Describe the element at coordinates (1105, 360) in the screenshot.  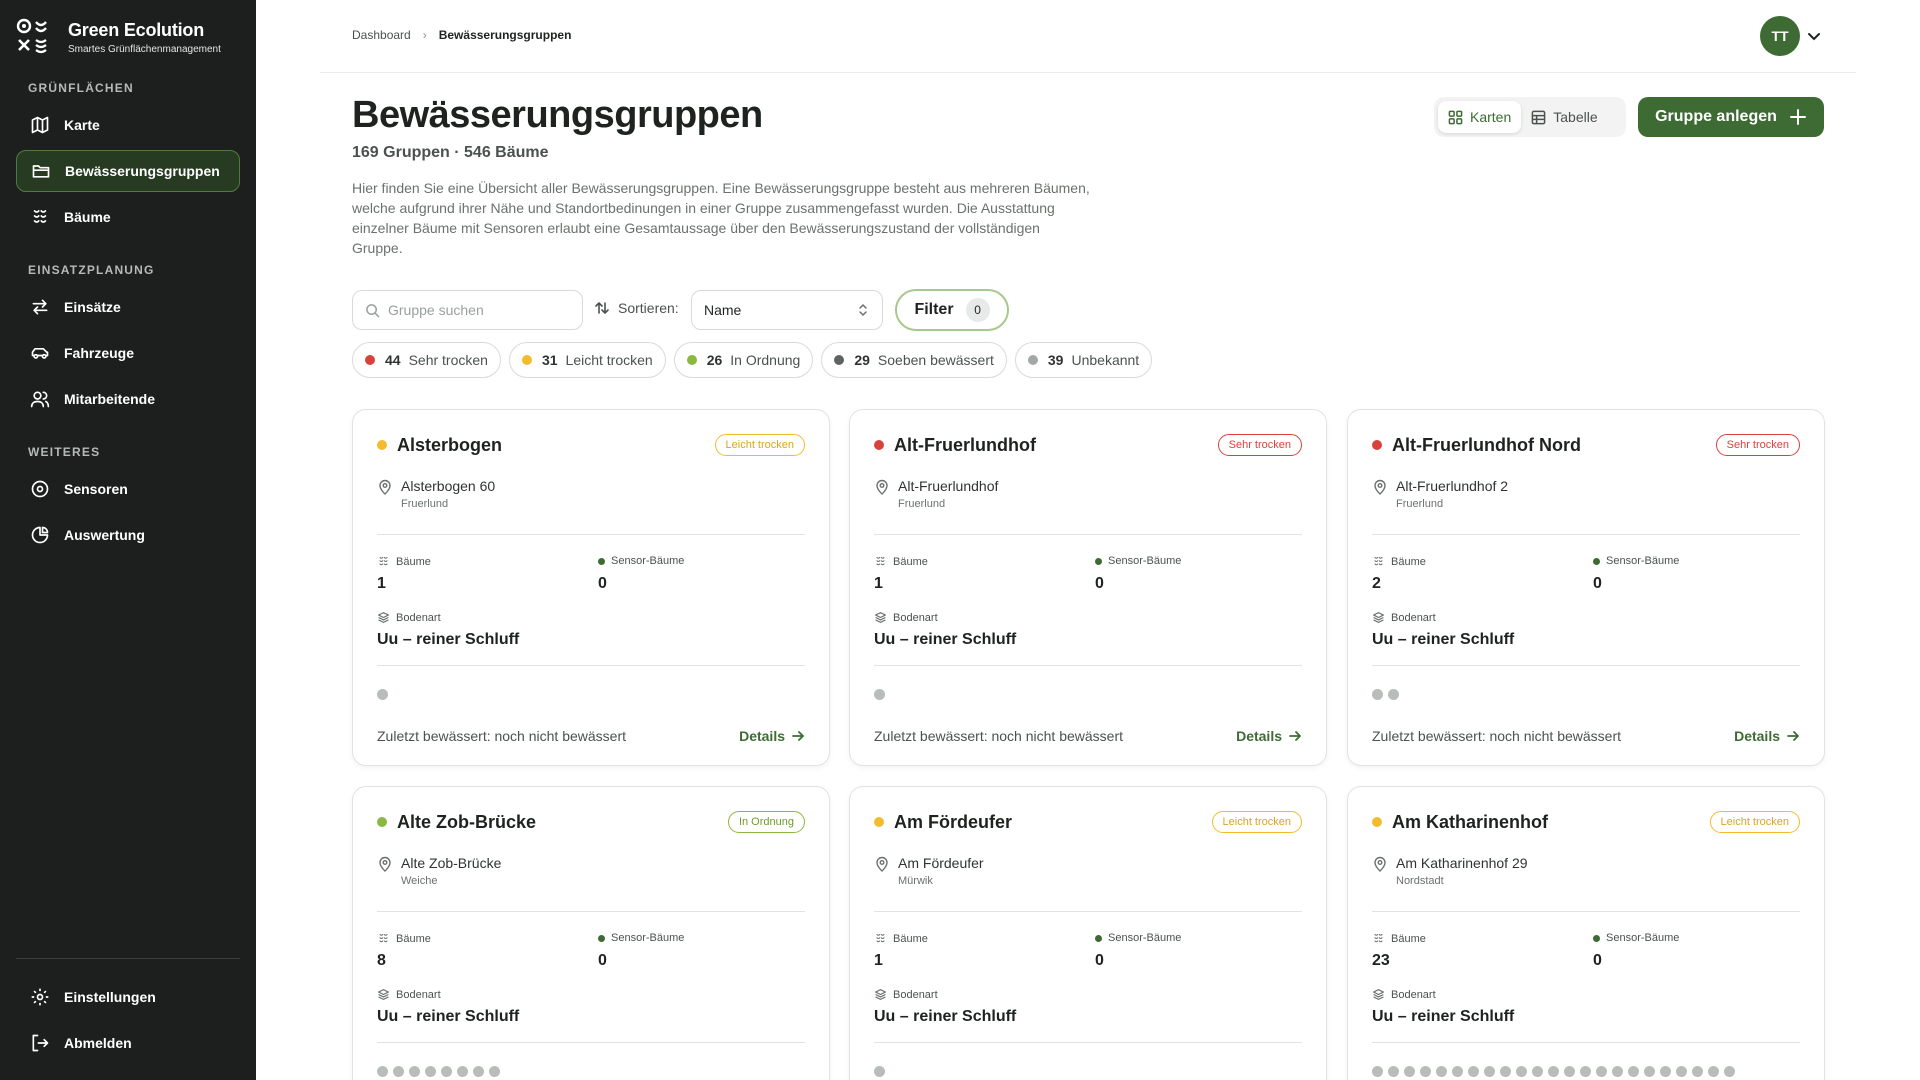
I see `status-chip-label: Unbekannt` at that location.